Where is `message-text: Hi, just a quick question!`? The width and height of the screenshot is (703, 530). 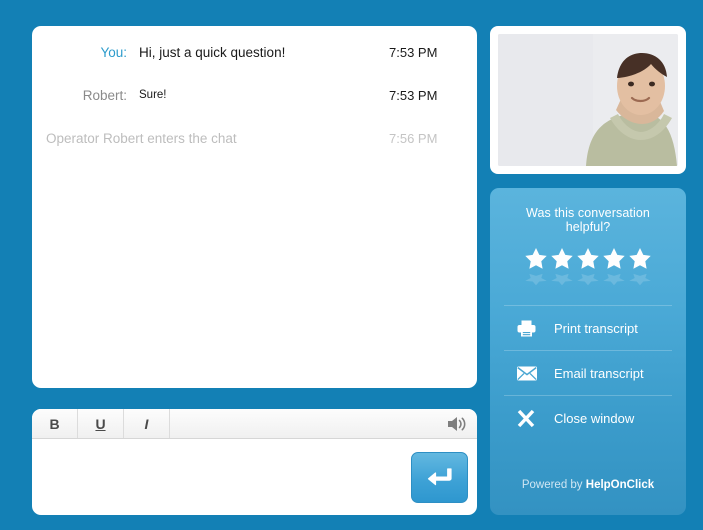
message-text: Hi, just a quick question! is located at coordinates (212, 52).